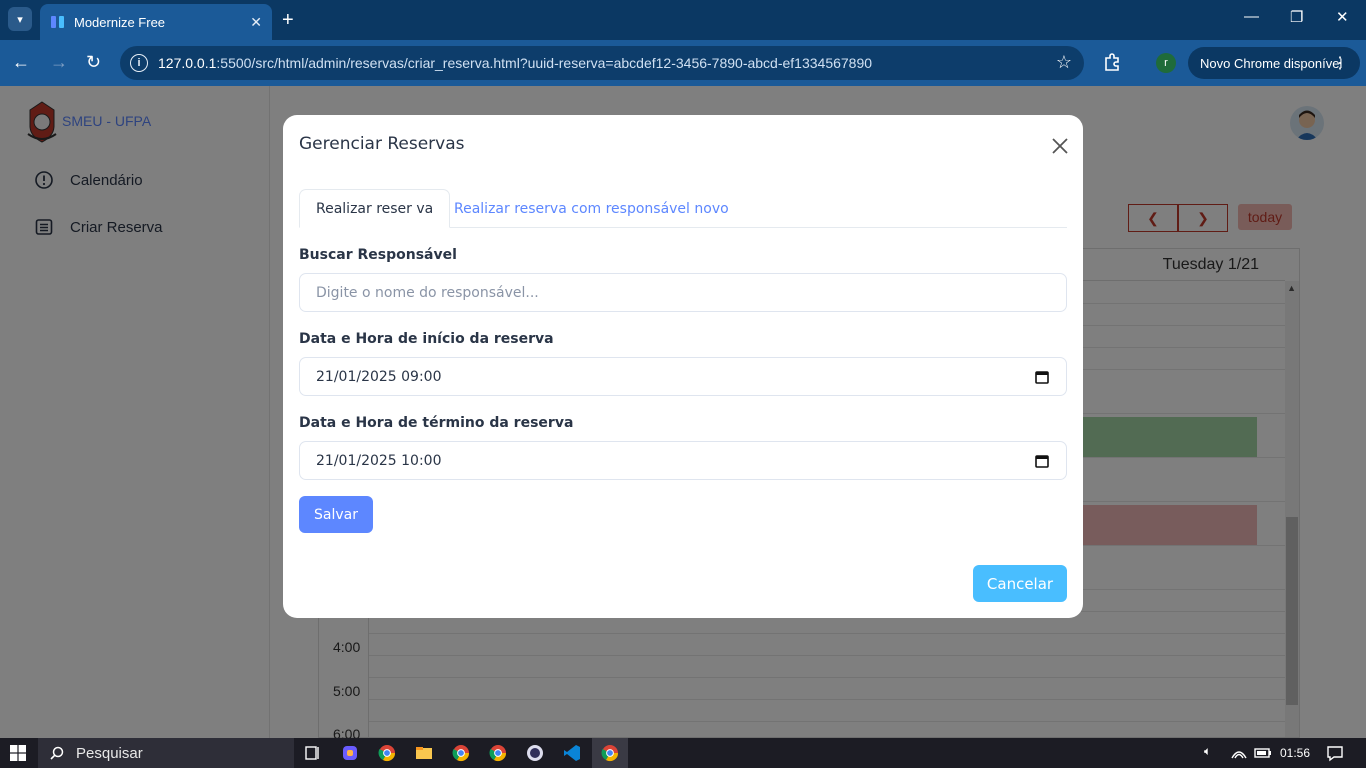 This screenshot has height=768, width=1366. I want to click on wifi-icon, so click(1239, 753).